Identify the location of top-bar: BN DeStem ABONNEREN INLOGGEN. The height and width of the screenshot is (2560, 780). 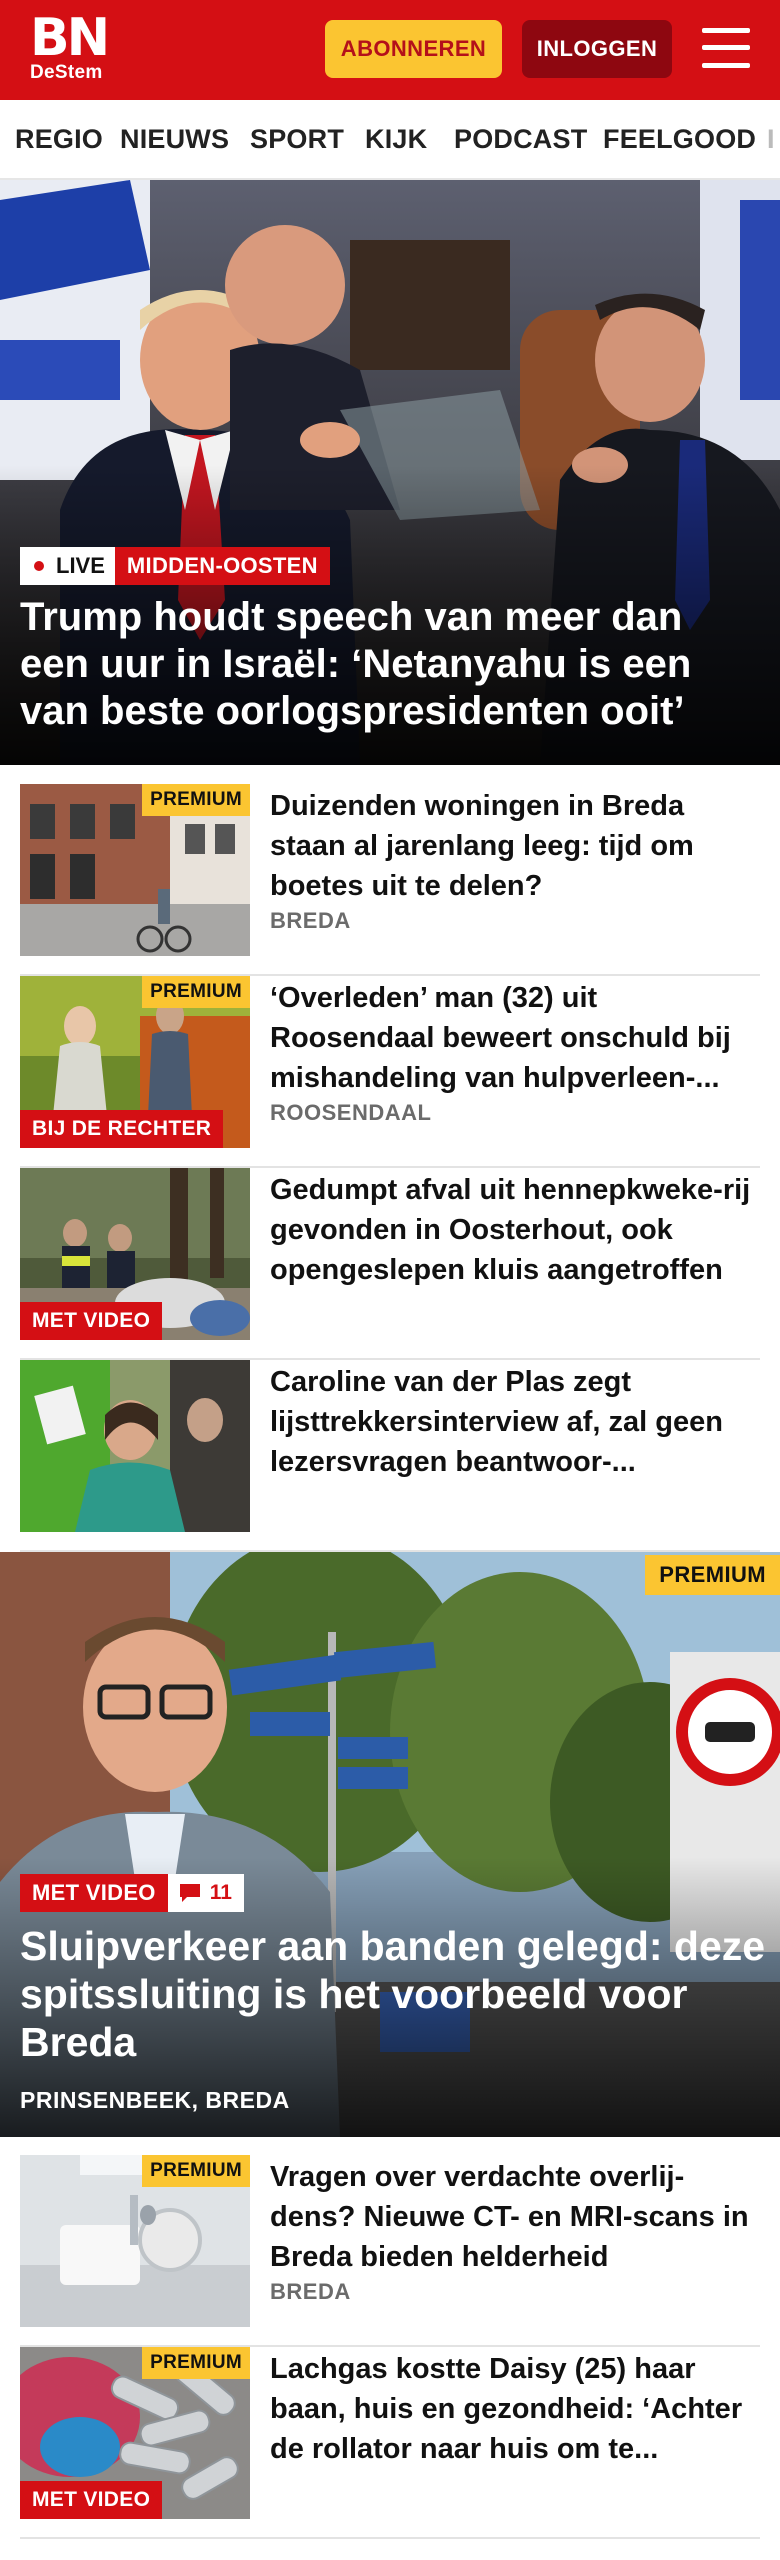
(390, 50).